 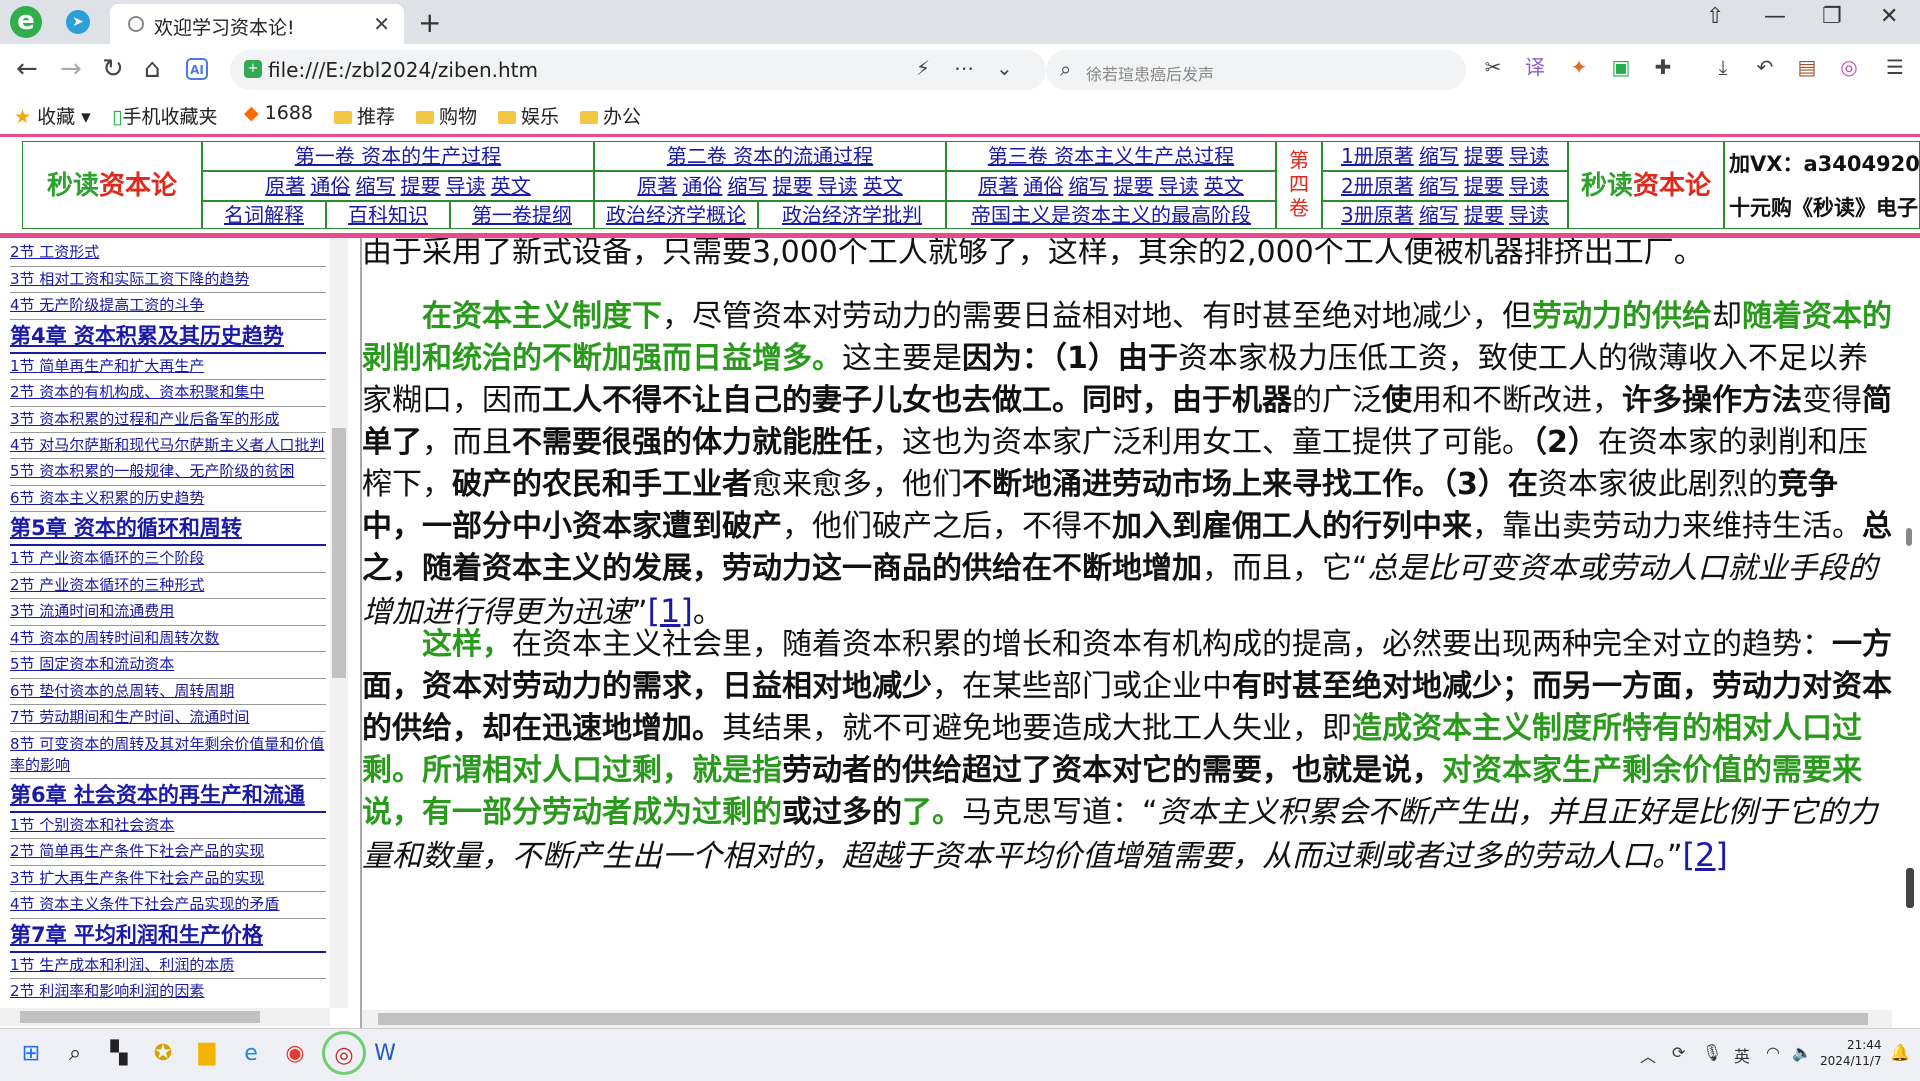 I want to click on word-icon: W, so click(x=385, y=1054).